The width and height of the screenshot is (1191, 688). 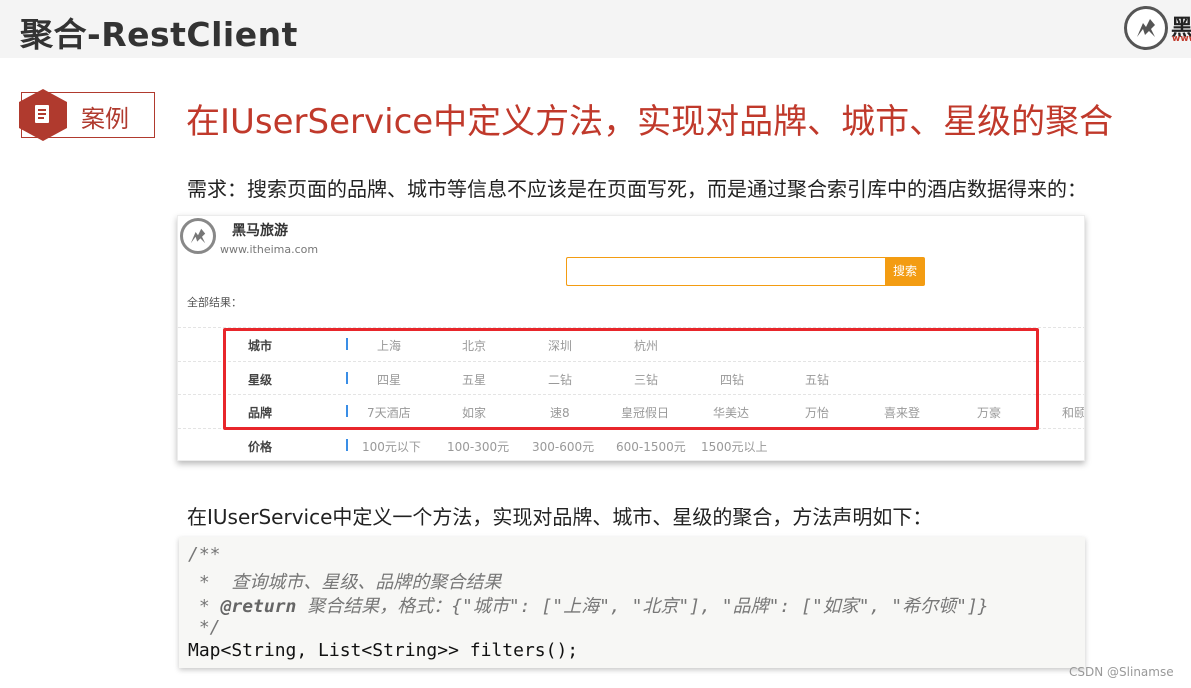 What do you see at coordinates (204, 554) in the screenshot?
I see `code-line: /**` at bounding box center [204, 554].